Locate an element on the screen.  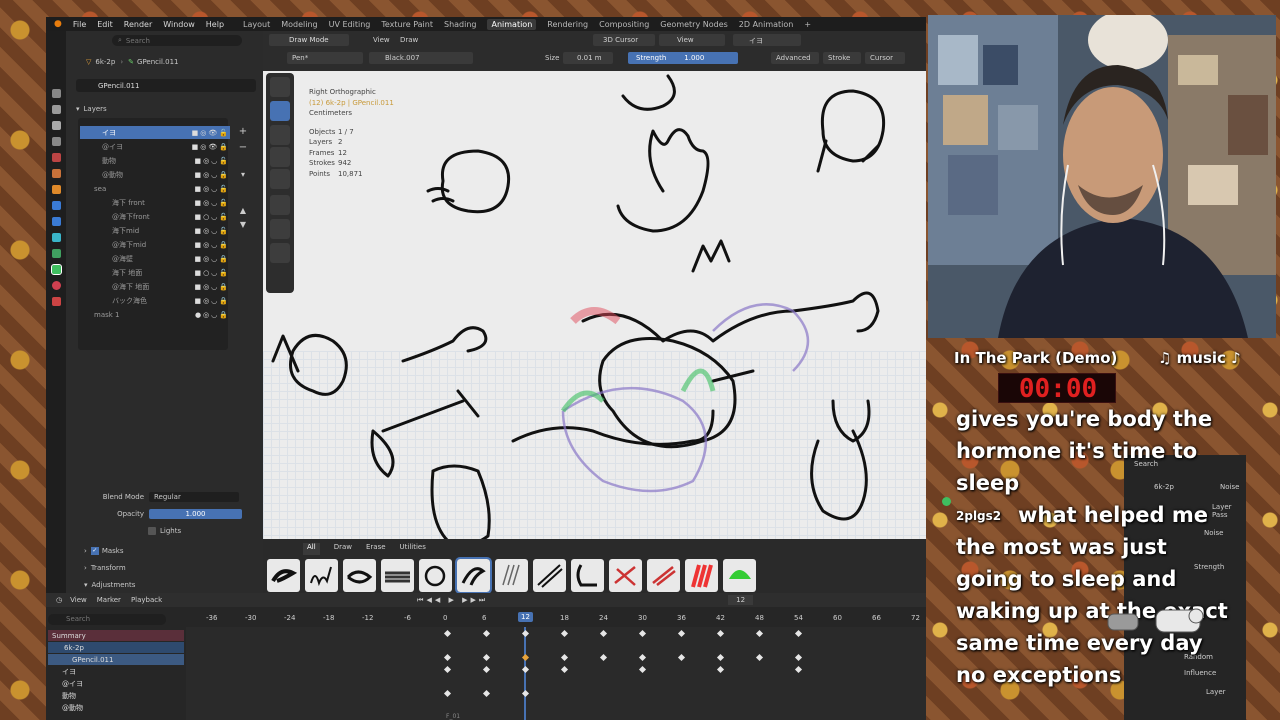
brush-select: Pen* is located at coordinates (325, 58).